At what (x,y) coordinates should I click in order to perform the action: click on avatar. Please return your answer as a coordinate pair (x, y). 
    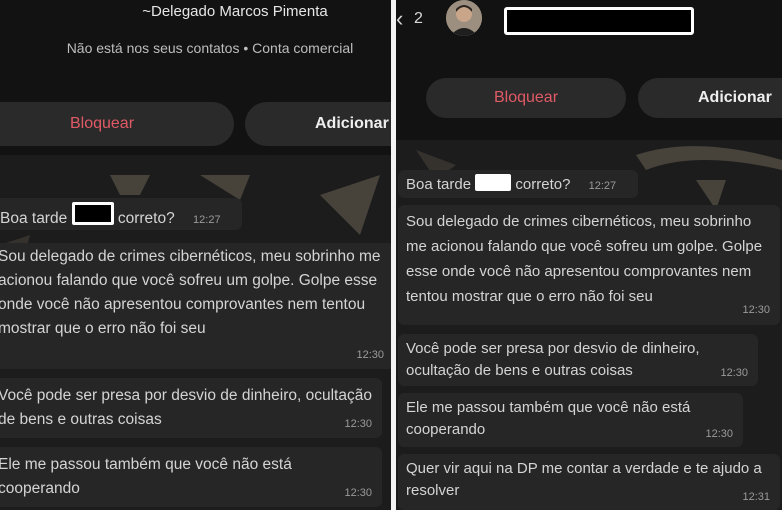
    Looking at the image, I should click on (464, 18).